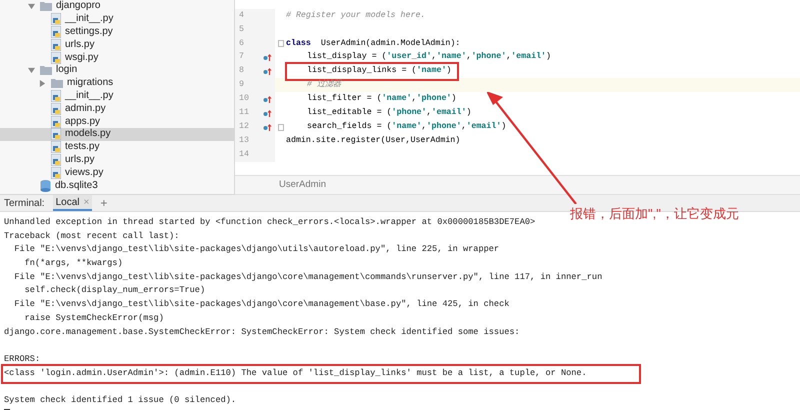 The height and width of the screenshot is (410, 800). Describe the element at coordinates (356, 16) in the screenshot. I see `code-comment: # Register your models here.` at that location.